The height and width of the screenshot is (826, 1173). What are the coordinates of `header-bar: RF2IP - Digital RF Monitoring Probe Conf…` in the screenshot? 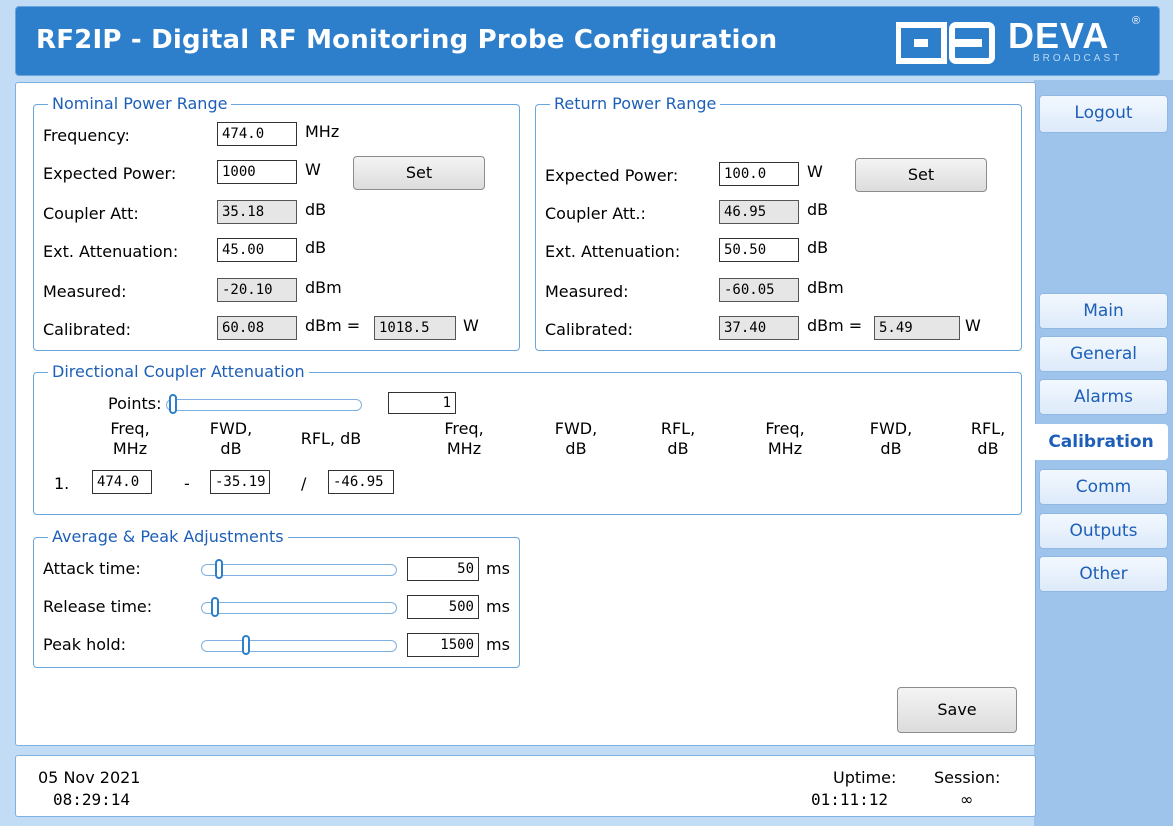 It's located at (587, 41).